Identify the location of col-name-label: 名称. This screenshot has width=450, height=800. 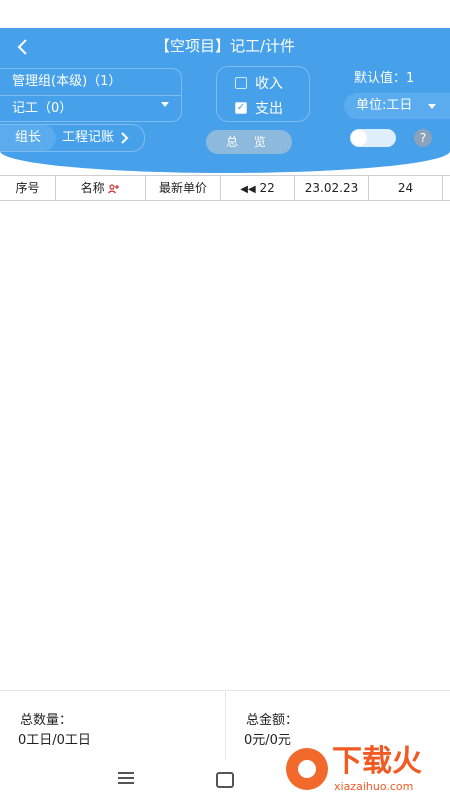
(92, 188).